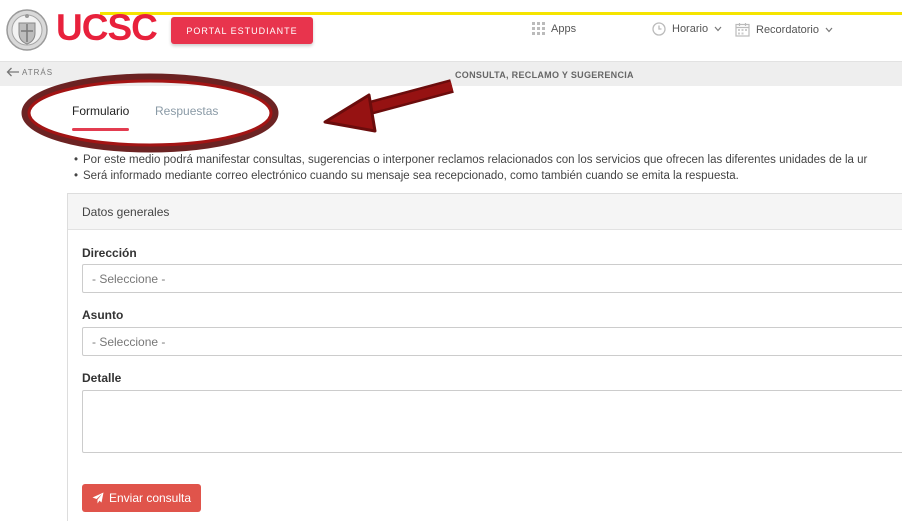 The image size is (902, 521). I want to click on apps-menu: Apps, so click(554, 28).